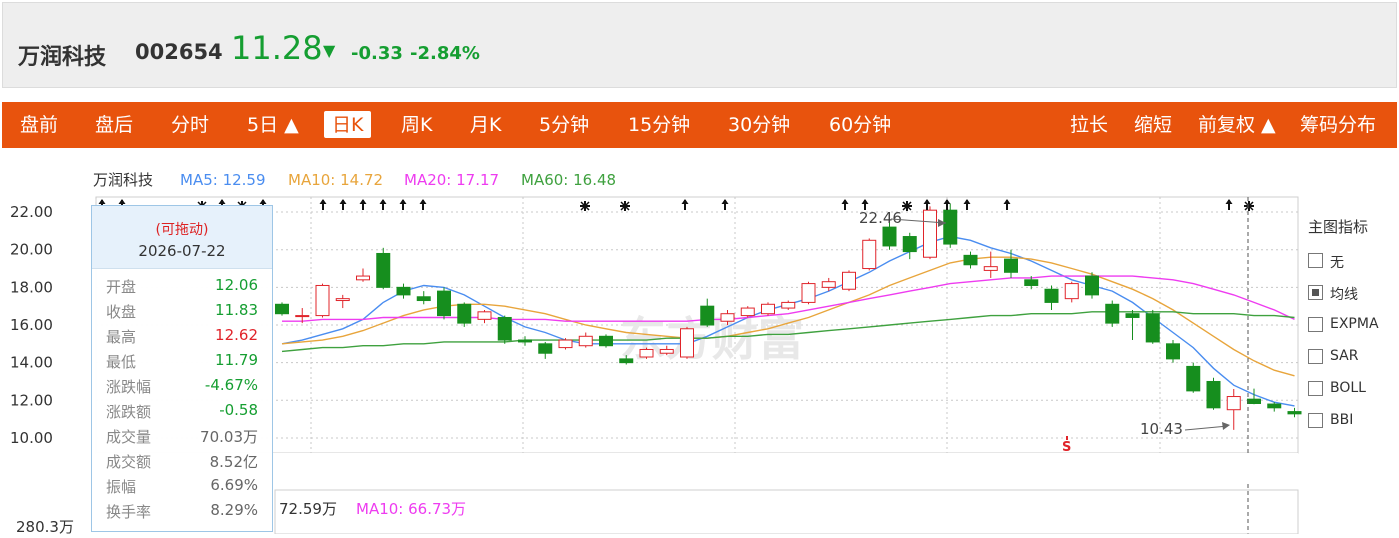 The image size is (1399, 538). I want to click on sell-signal-marker: S, so click(1066, 447).